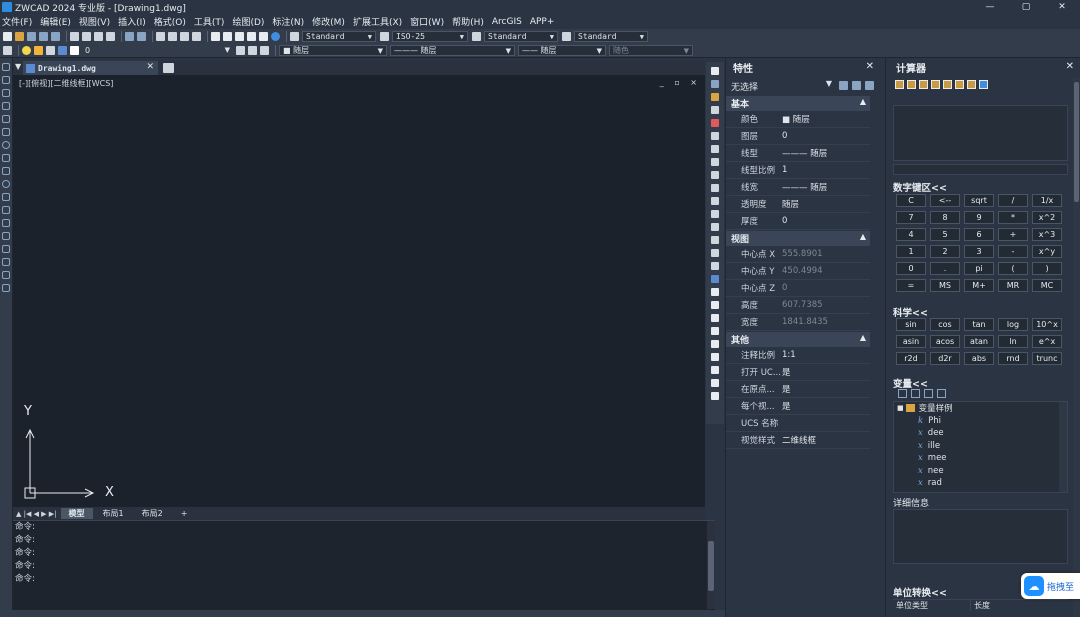 This screenshot has width=1080, height=617. What do you see at coordinates (911, 324) in the screenshot?
I see `scientific-key: sin` at bounding box center [911, 324].